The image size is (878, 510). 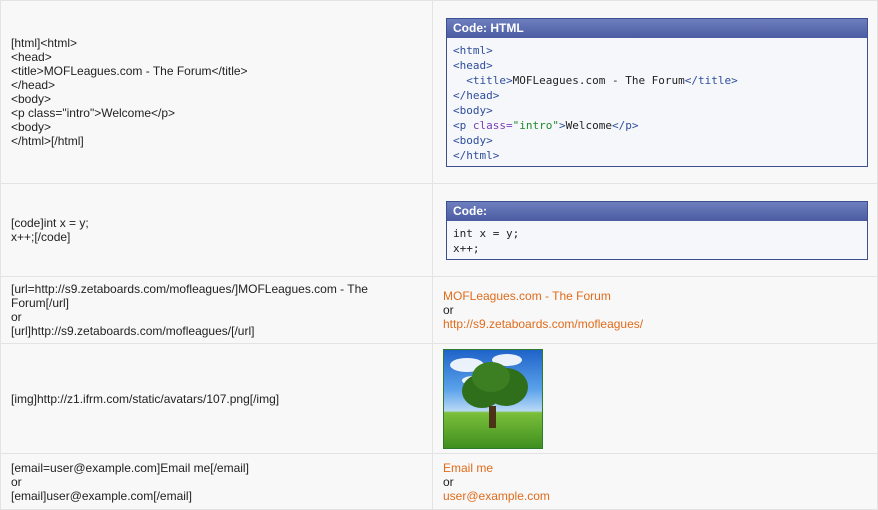 What do you see at coordinates (657, 211) in the screenshot?
I see `code-box-title: Code:` at bounding box center [657, 211].